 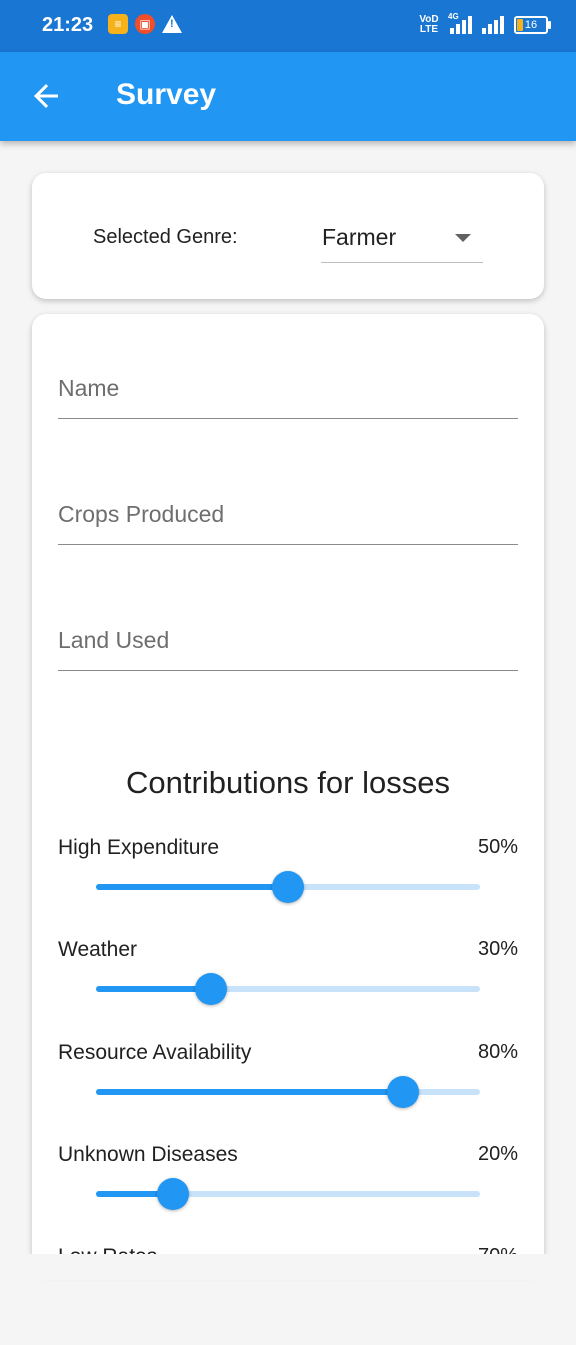 I want to click on resource-availability-slider, so click(x=288, y=1092).